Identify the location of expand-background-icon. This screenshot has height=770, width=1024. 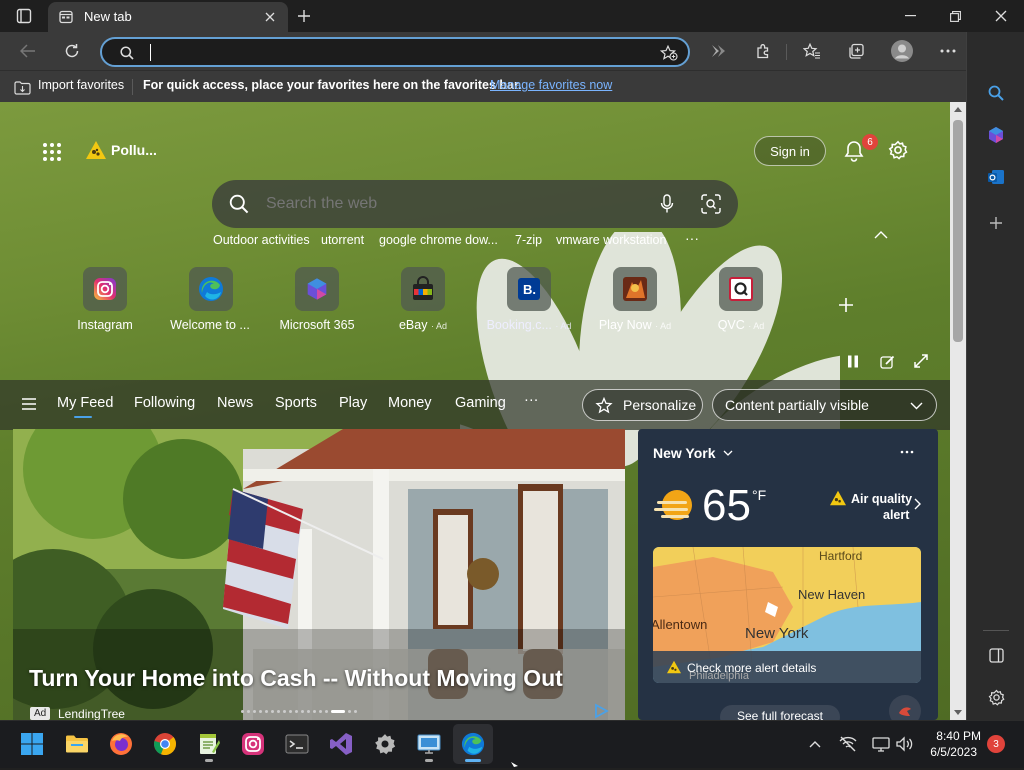
(921, 361).